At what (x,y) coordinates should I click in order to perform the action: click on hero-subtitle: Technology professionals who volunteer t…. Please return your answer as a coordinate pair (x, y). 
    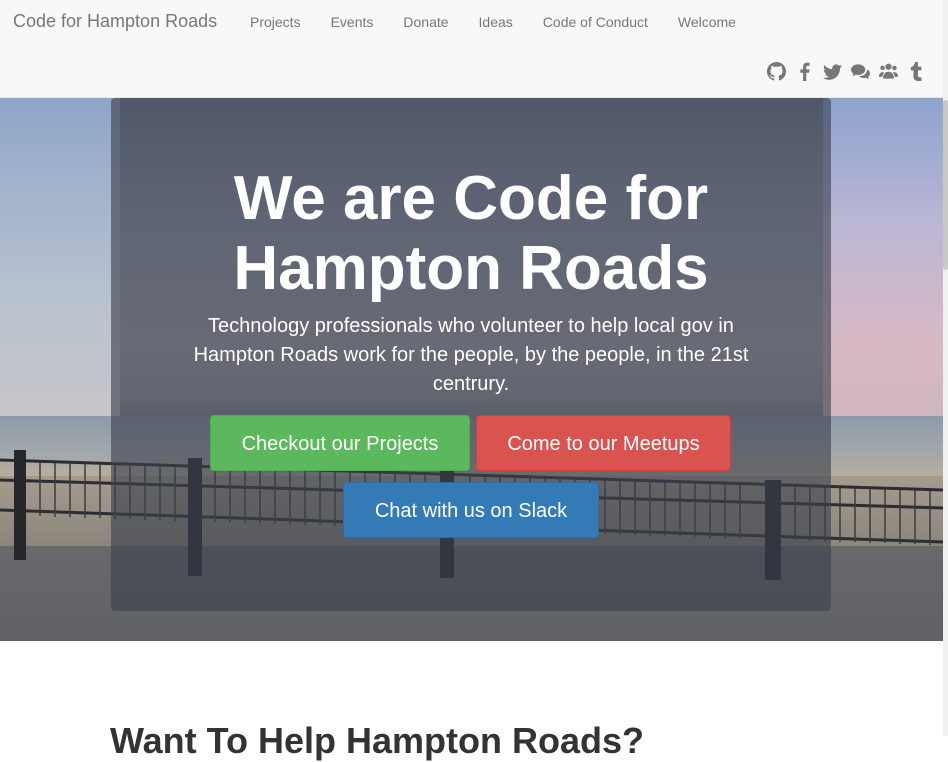
    Looking at the image, I should click on (471, 355).